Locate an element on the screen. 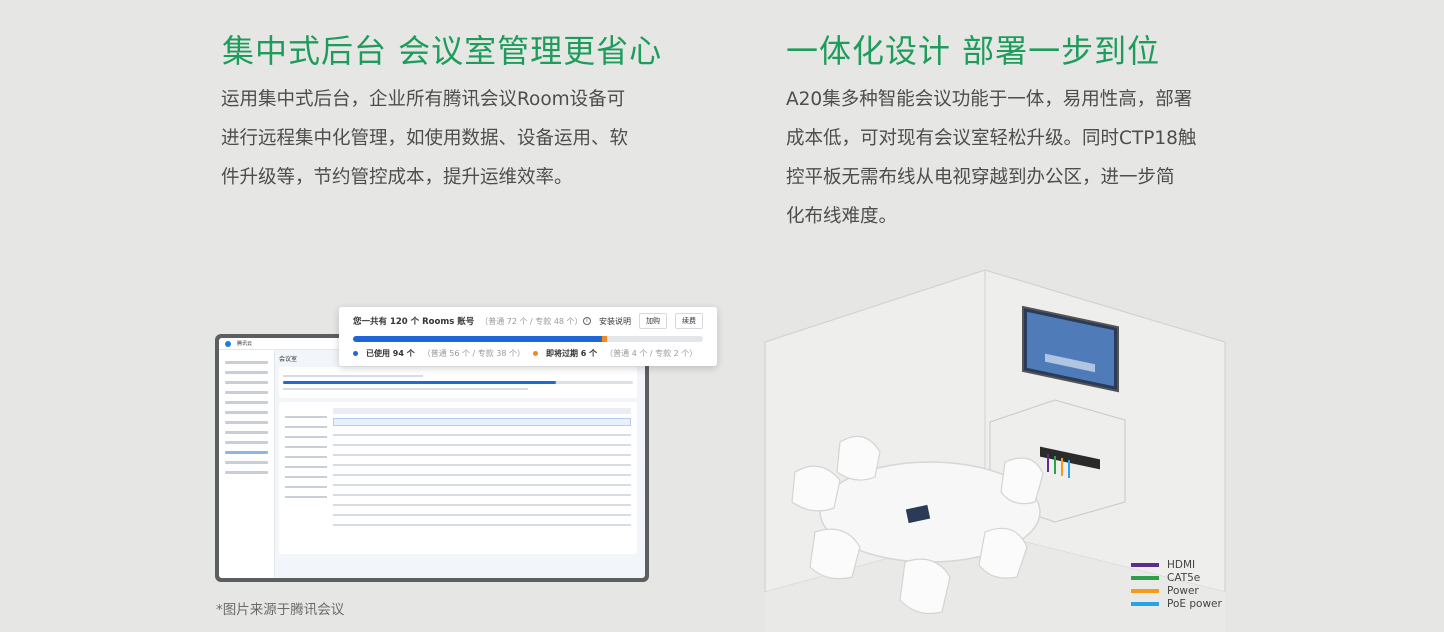  admin-console-screenshot: 腾讯云 会议室 is located at coordinates (432, 458).